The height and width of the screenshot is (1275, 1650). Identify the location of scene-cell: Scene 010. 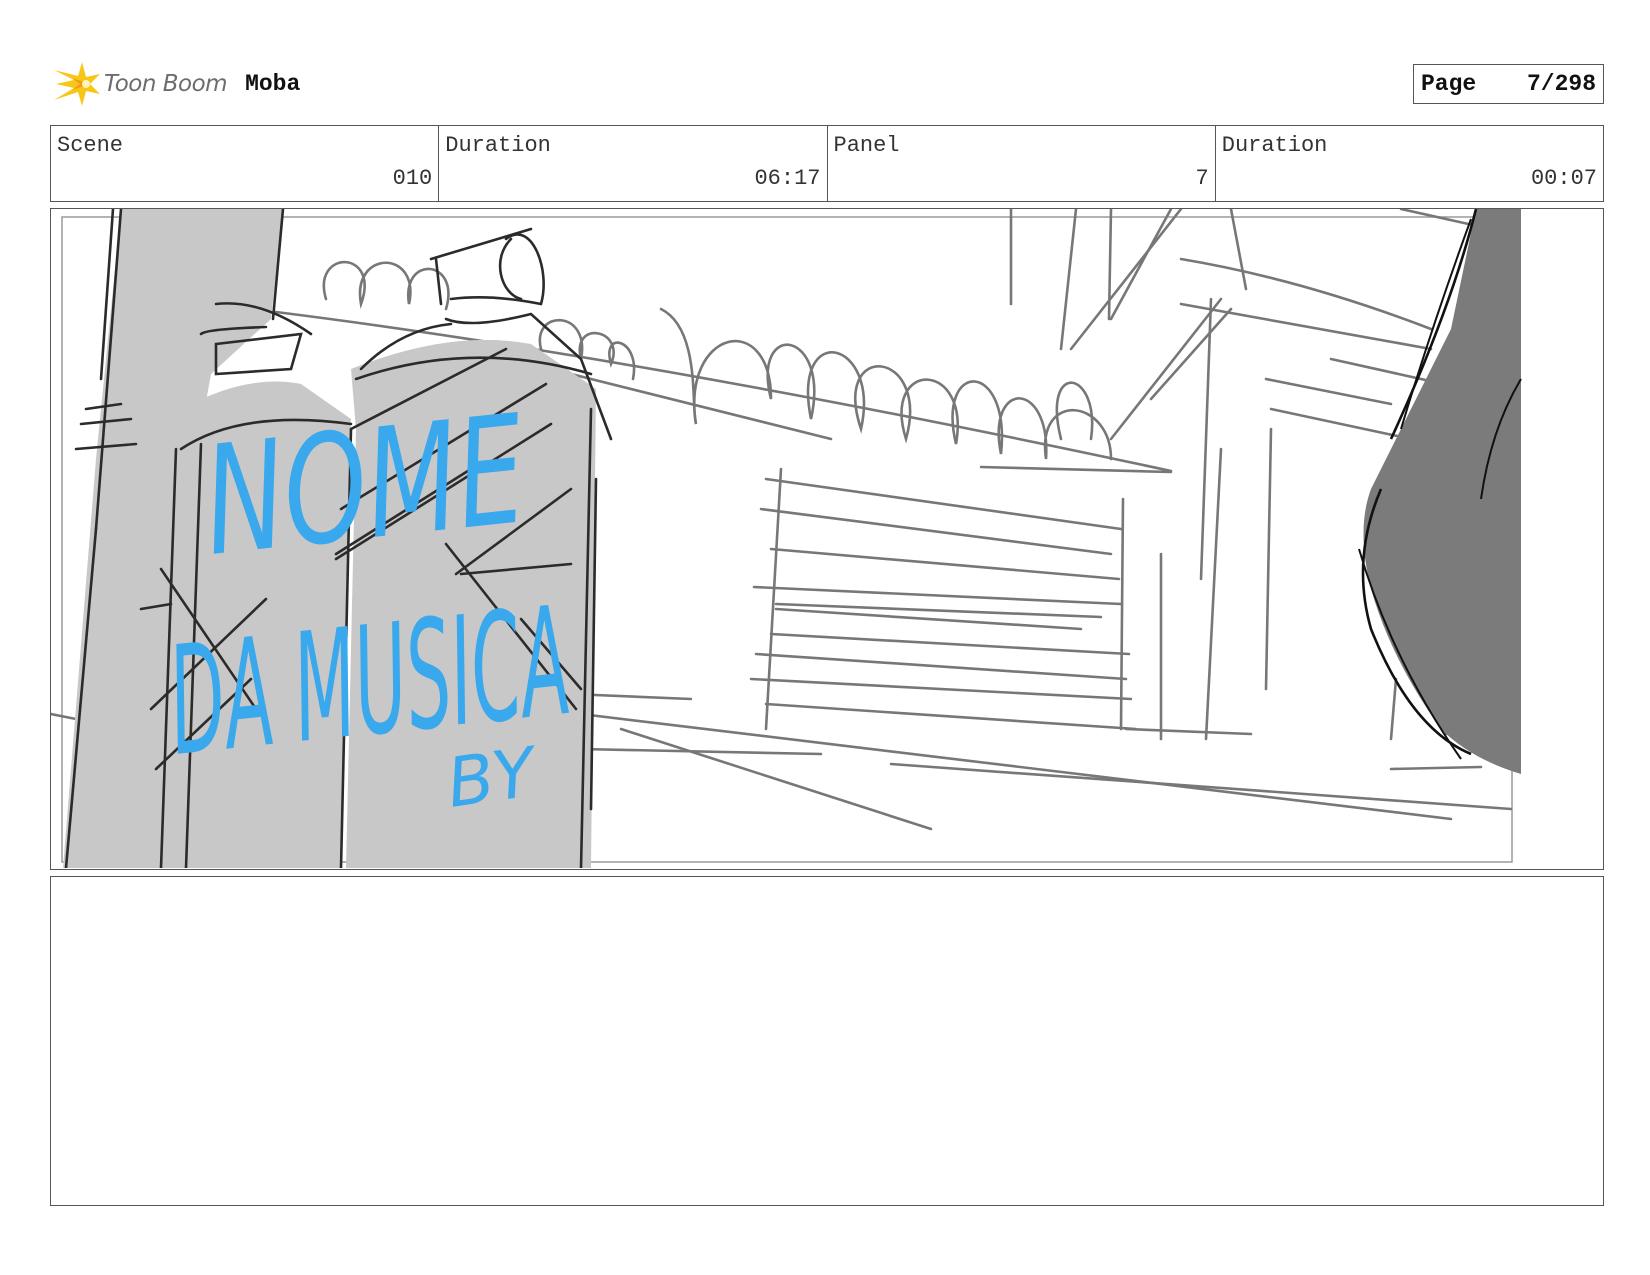
(245, 163).